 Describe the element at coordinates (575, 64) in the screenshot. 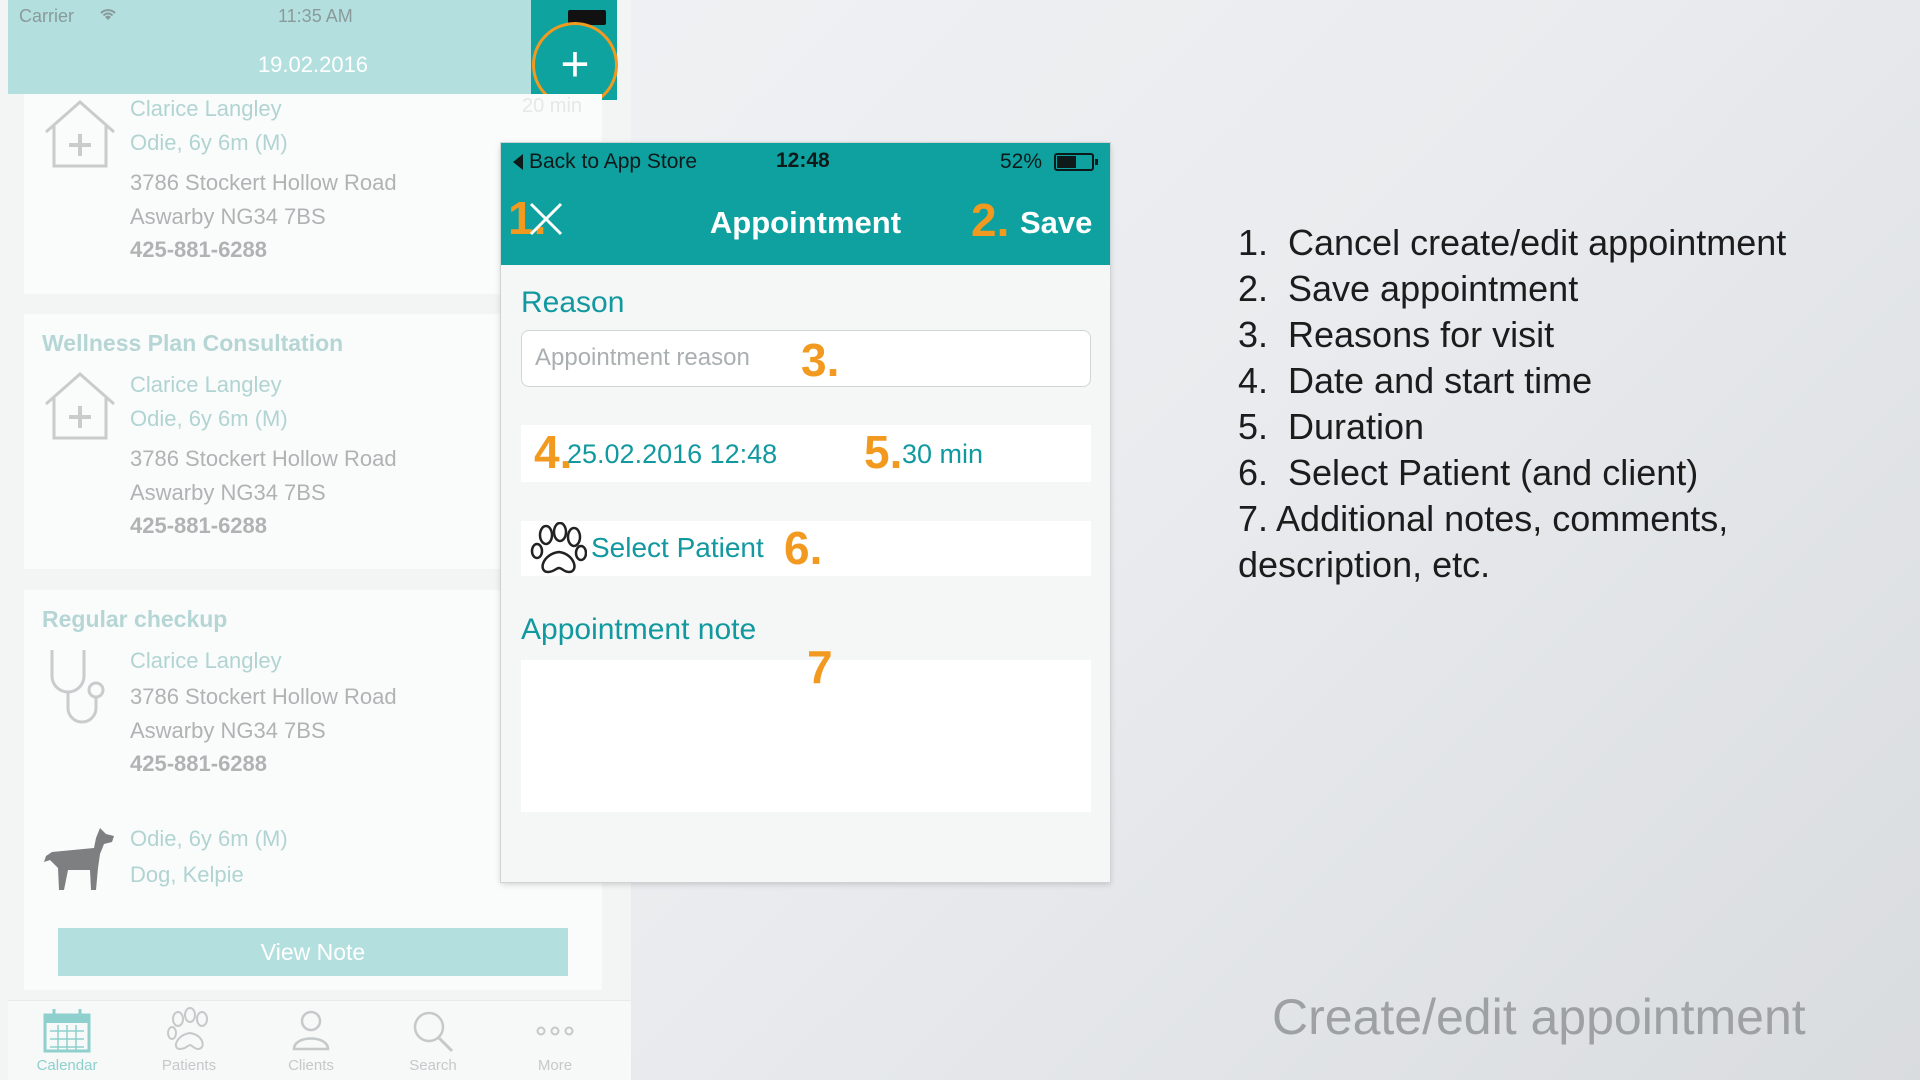

I see `plus-icon: +` at that location.